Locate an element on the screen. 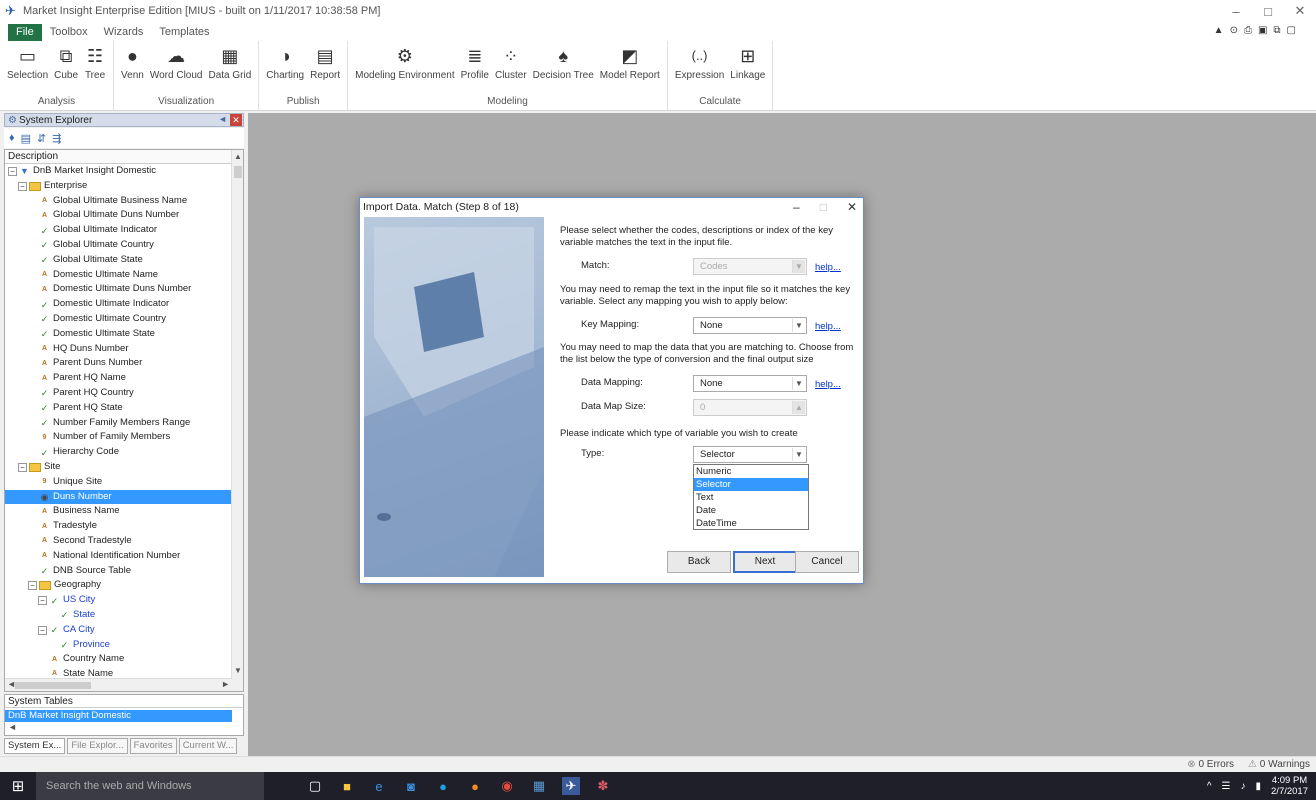 The image size is (1316, 800). type-combo: Selector ▼ is located at coordinates (750, 454).